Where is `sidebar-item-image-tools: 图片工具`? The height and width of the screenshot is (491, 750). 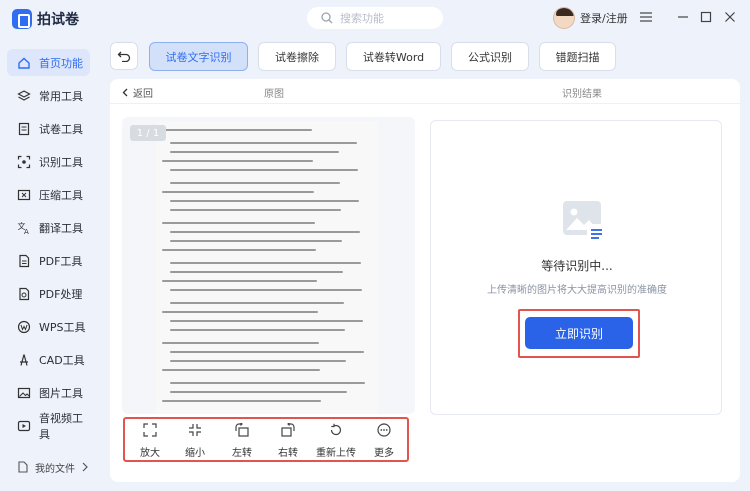
sidebar-item-image-tools: 图片工具 is located at coordinates (48, 392).